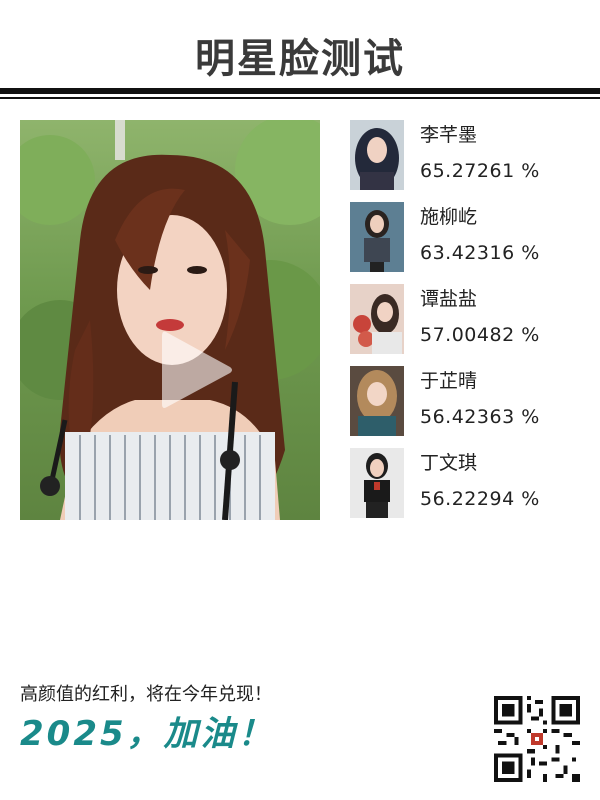  Describe the element at coordinates (449, 463) in the screenshot. I see `match-name: 丁文琪` at that location.